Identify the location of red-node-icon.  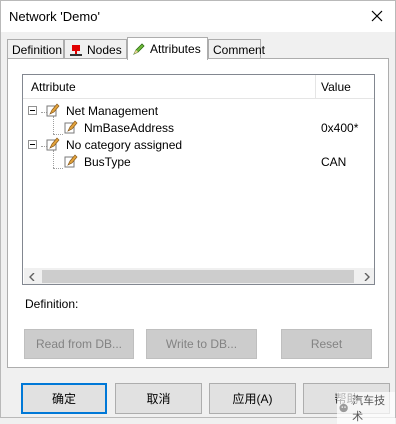
(76, 50).